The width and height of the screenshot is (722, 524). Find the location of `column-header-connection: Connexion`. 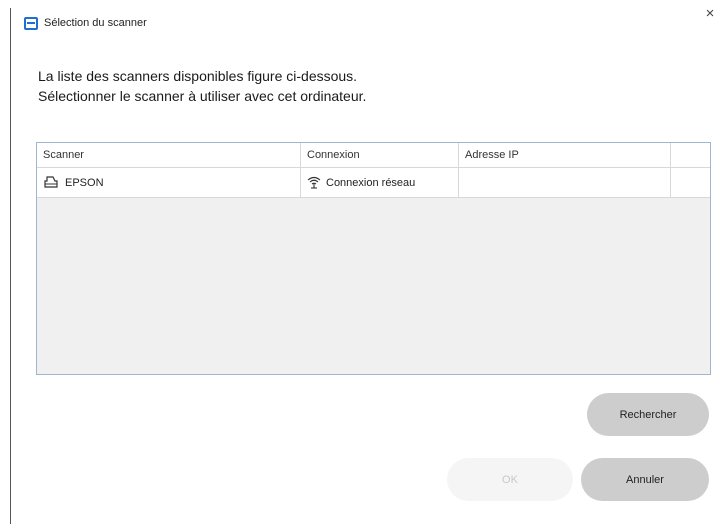

column-header-connection: Connexion is located at coordinates (380, 155).